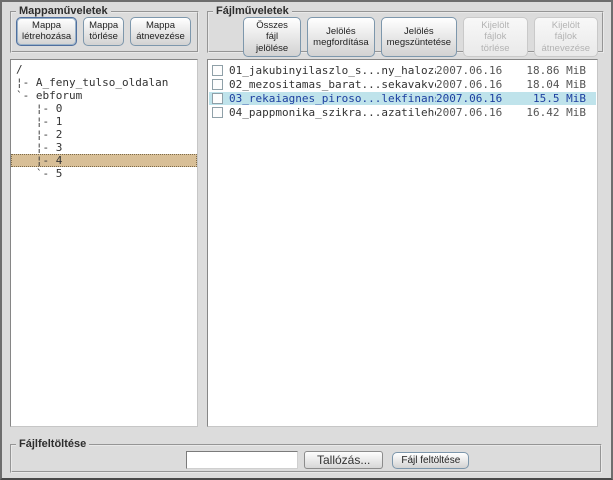 Image resolution: width=613 pixels, height=480 pixels. I want to click on select-all-files-label-line1: Összes fájl, so click(272, 31).